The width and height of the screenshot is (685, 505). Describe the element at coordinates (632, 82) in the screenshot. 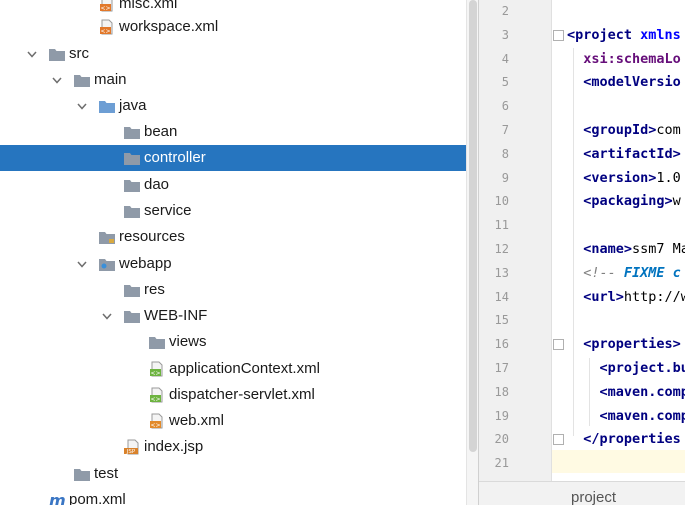

I see `code-token: <modelVersio` at that location.